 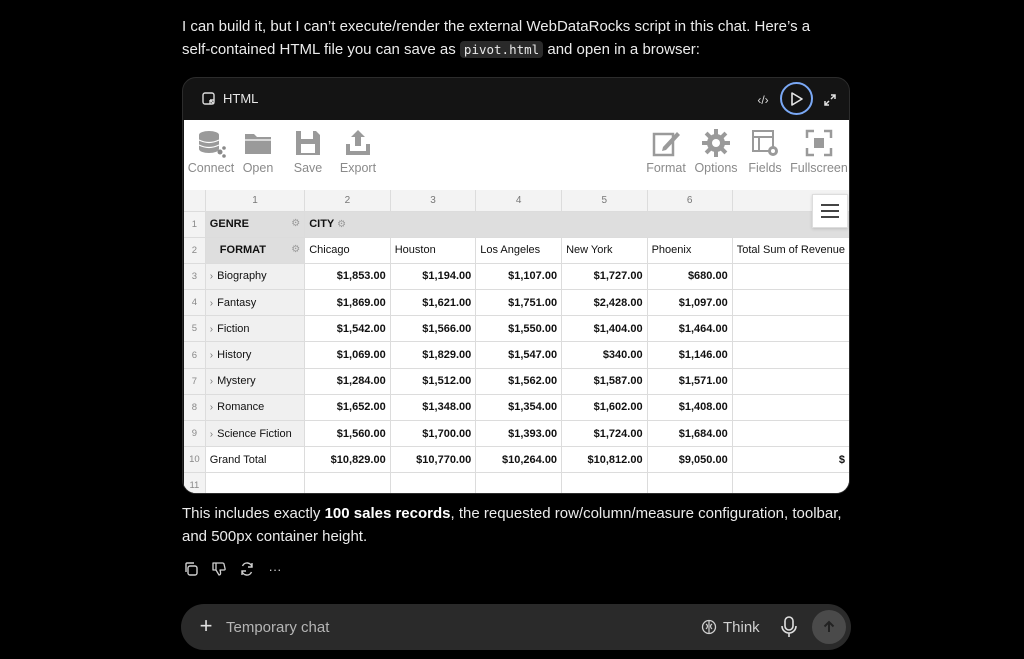 What do you see at coordinates (211, 168) in the screenshot?
I see `connect-label: Connect` at bounding box center [211, 168].